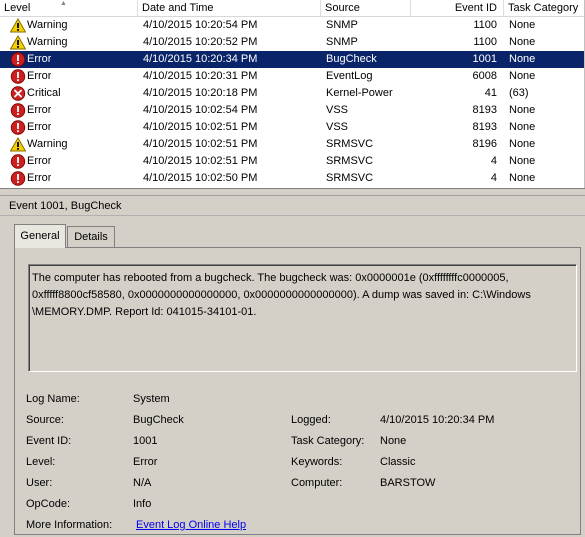 The image size is (585, 537). What do you see at coordinates (292, 161) in the screenshot?
I see `event-row: Error 4/10/2015 10:02:51 PM SRMSVC 4 None` at bounding box center [292, 161].